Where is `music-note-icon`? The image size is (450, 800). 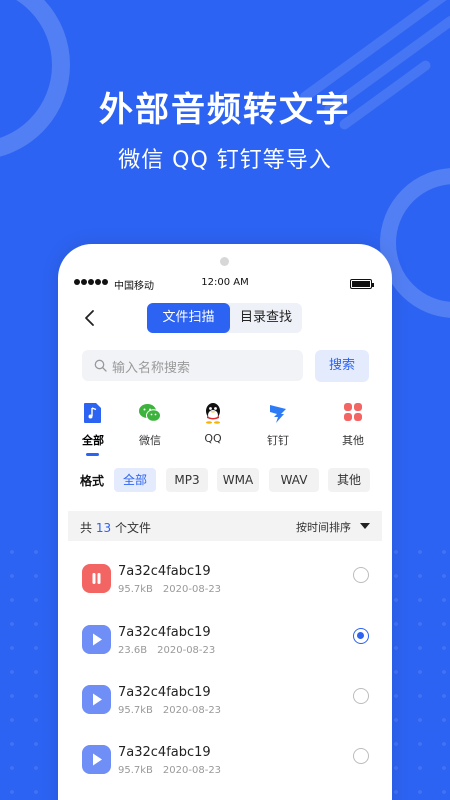 music-note-icon is located at coordinates (93, 413).